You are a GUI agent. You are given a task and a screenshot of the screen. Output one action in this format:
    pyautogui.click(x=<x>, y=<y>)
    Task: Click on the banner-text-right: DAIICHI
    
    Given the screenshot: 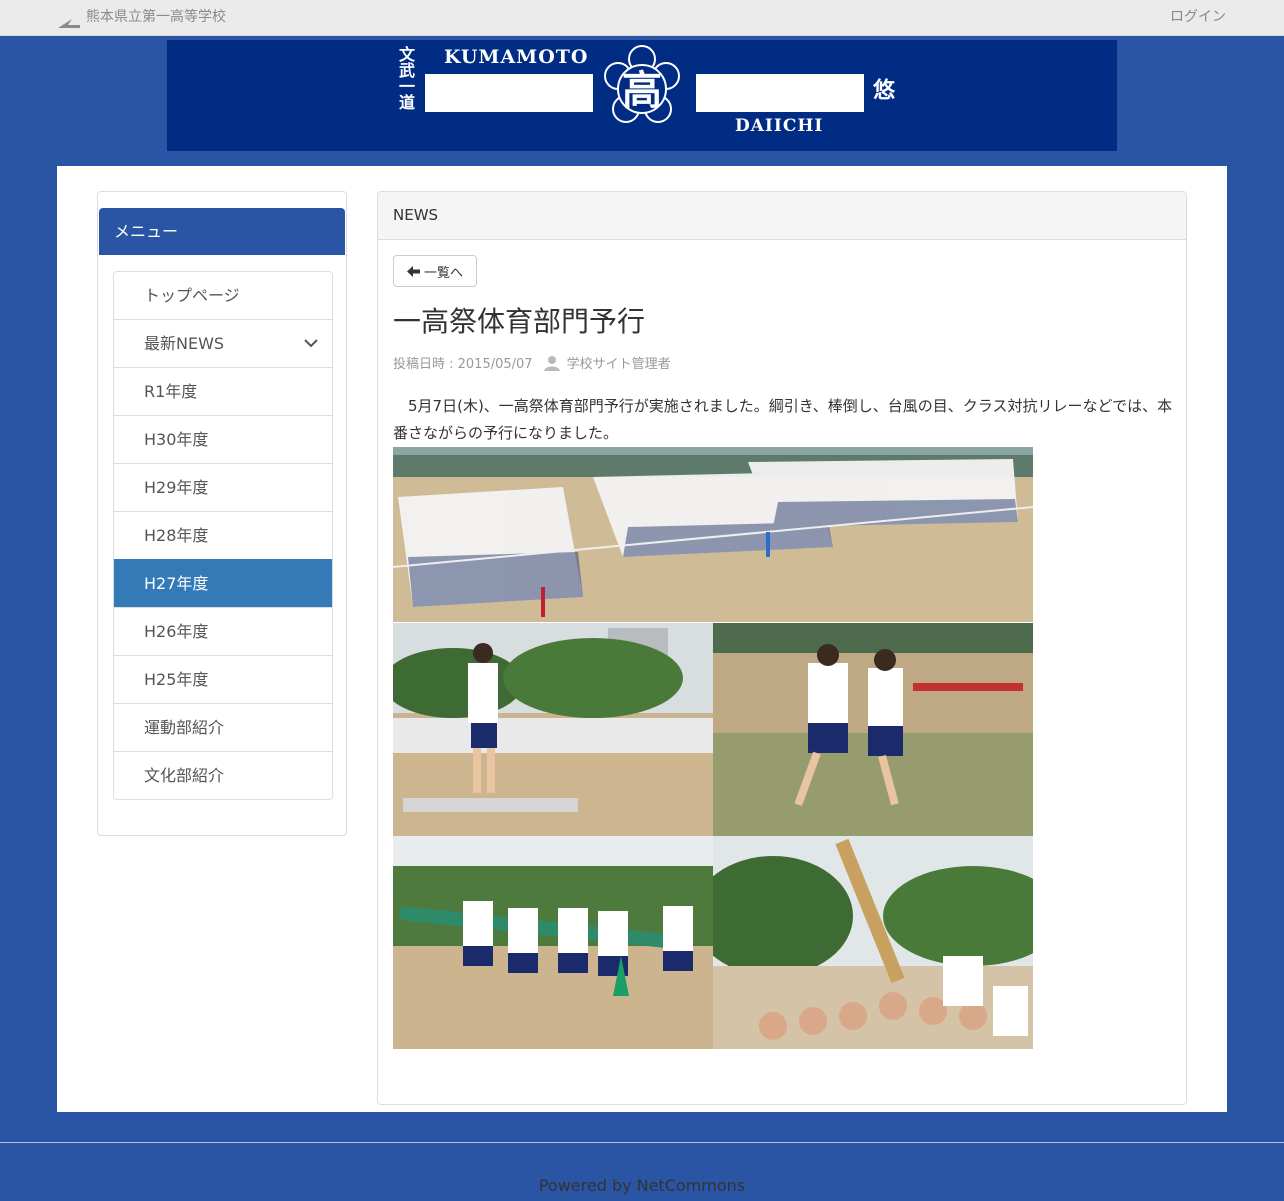 What is the action you would take?
    pyautogui.click(x=779, y=126)
    